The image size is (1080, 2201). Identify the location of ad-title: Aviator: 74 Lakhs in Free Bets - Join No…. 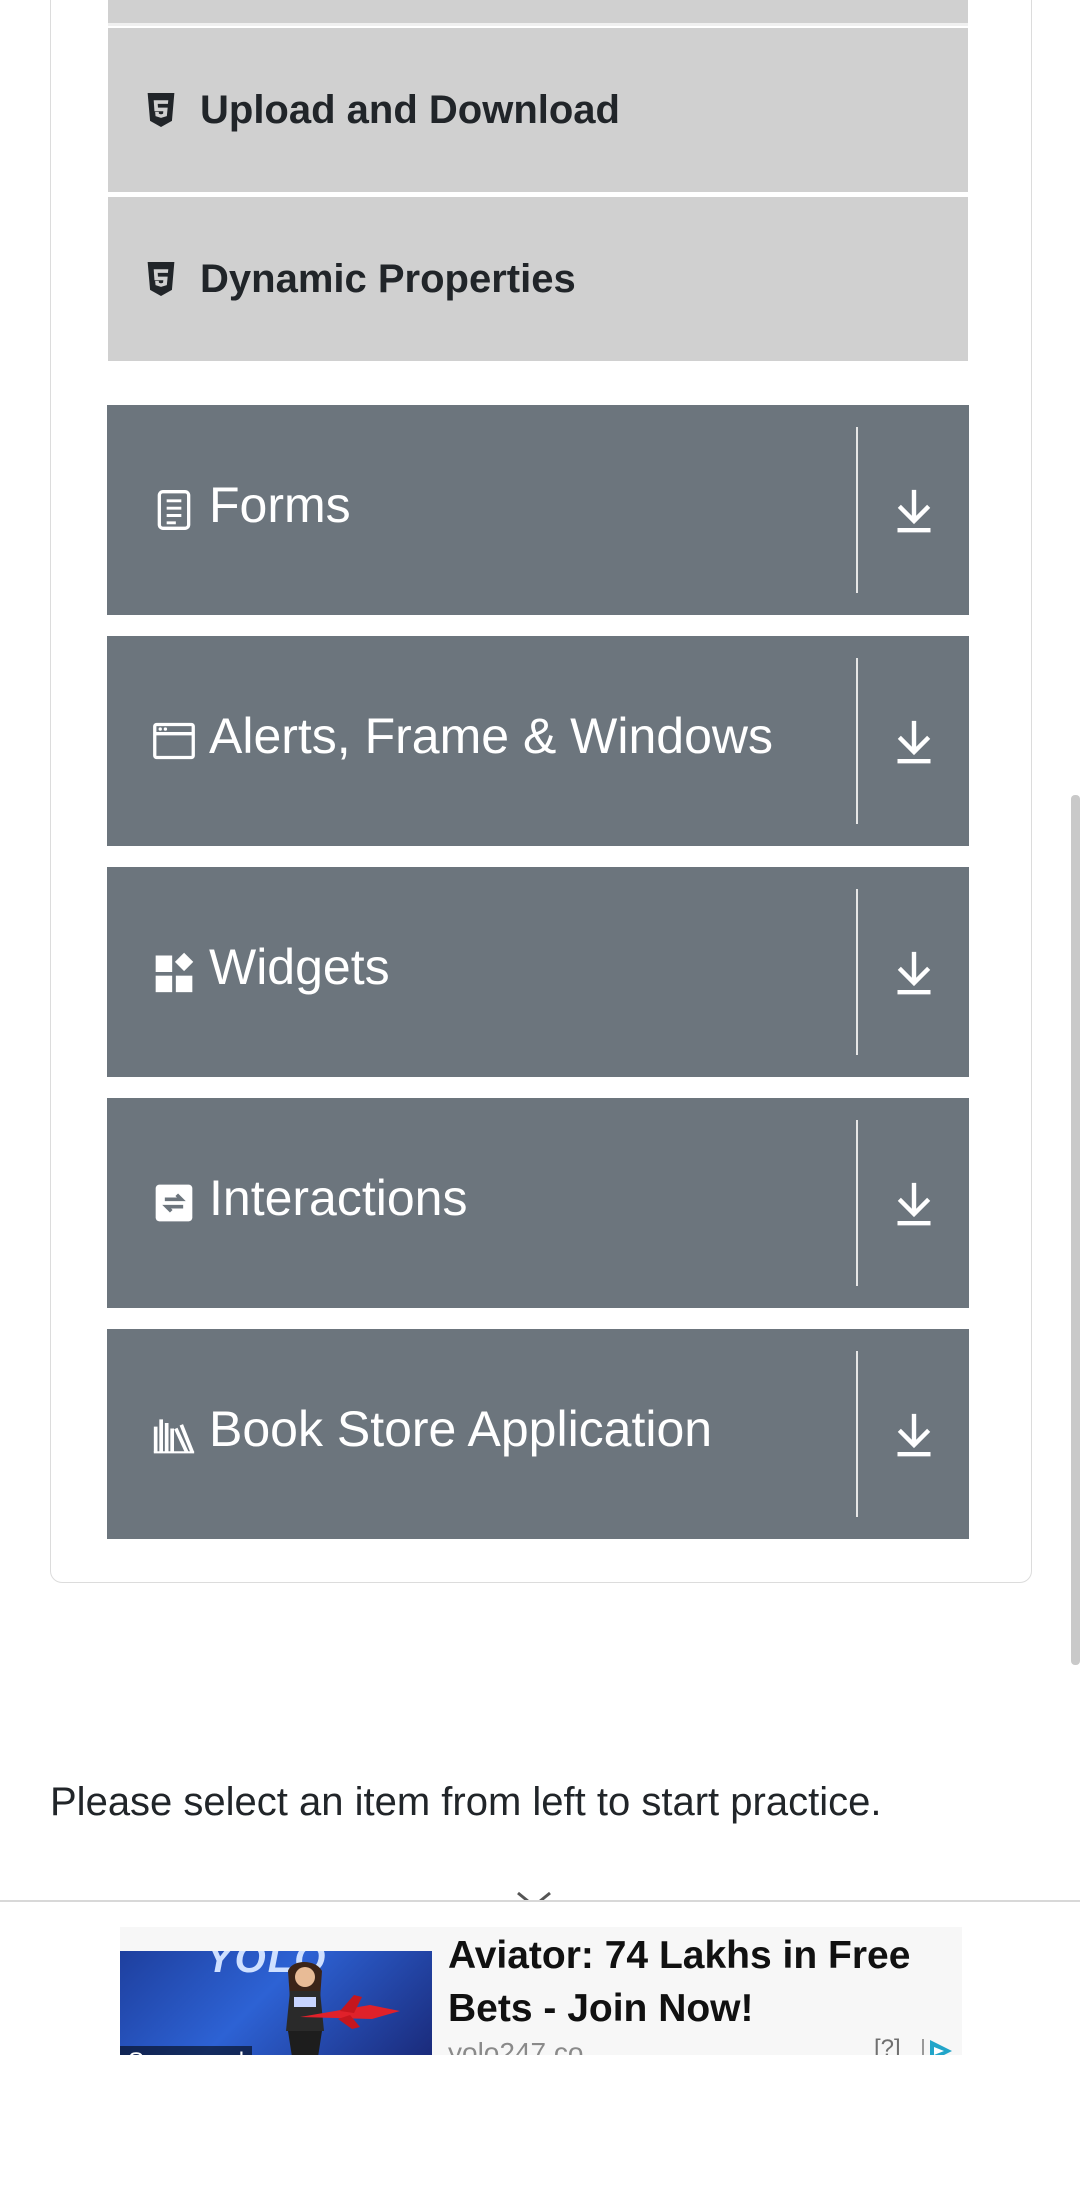
(698, 1982).